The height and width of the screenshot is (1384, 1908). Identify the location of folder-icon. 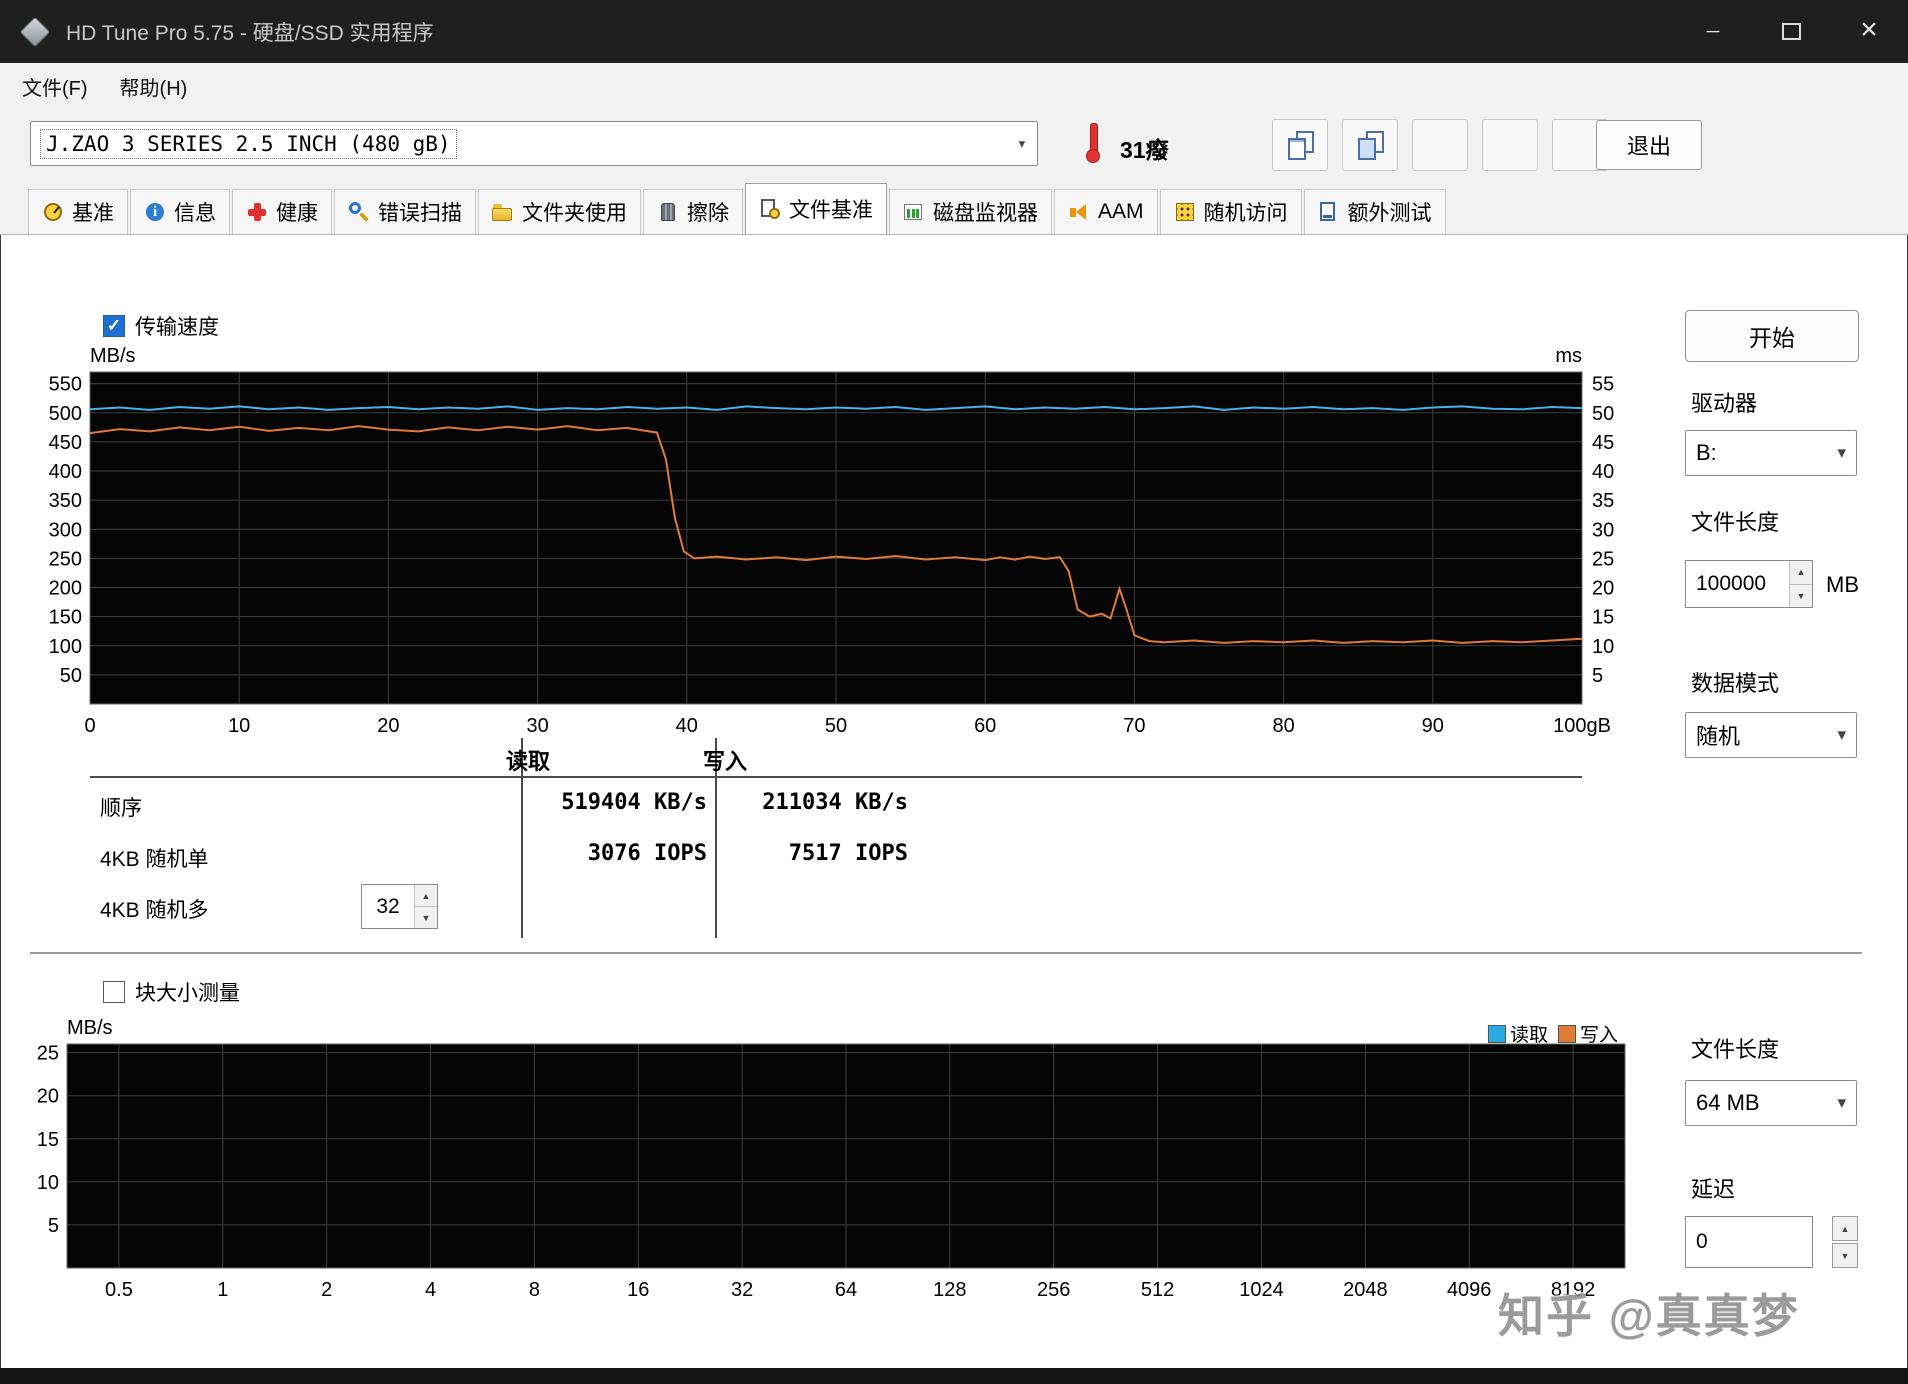
(503, 212).